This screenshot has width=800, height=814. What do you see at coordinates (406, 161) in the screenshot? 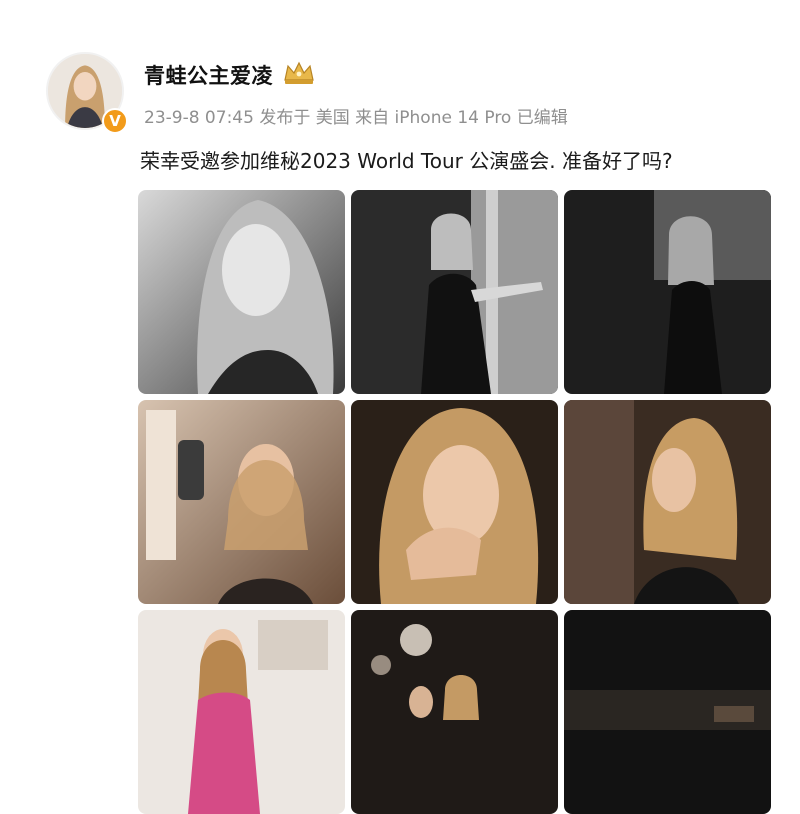
I see `post-text: 荣幸受邀参加维秘2023 World Tour 公演盛会. 准备好了吗?` at bounding box center [406, 161].